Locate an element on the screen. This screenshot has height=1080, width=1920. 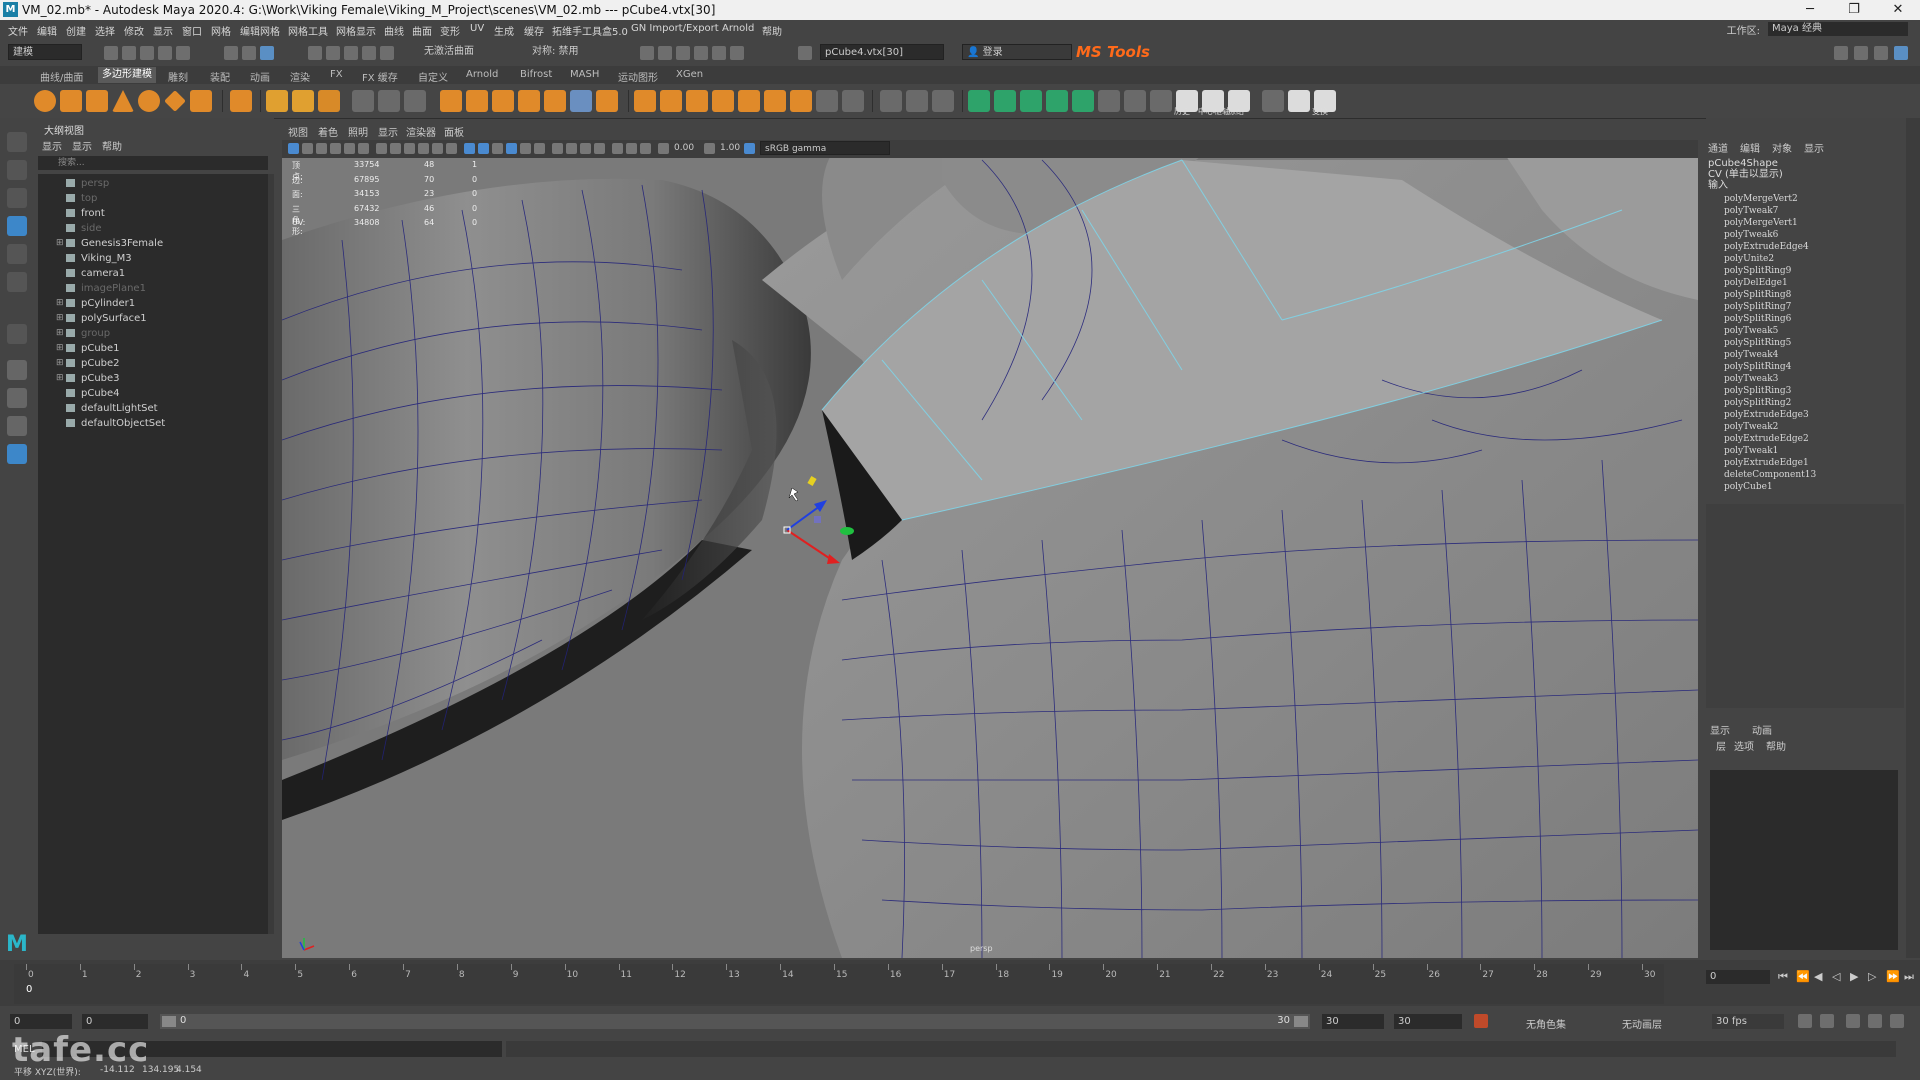
render-settings-icon is located at coordinates (683, 53).